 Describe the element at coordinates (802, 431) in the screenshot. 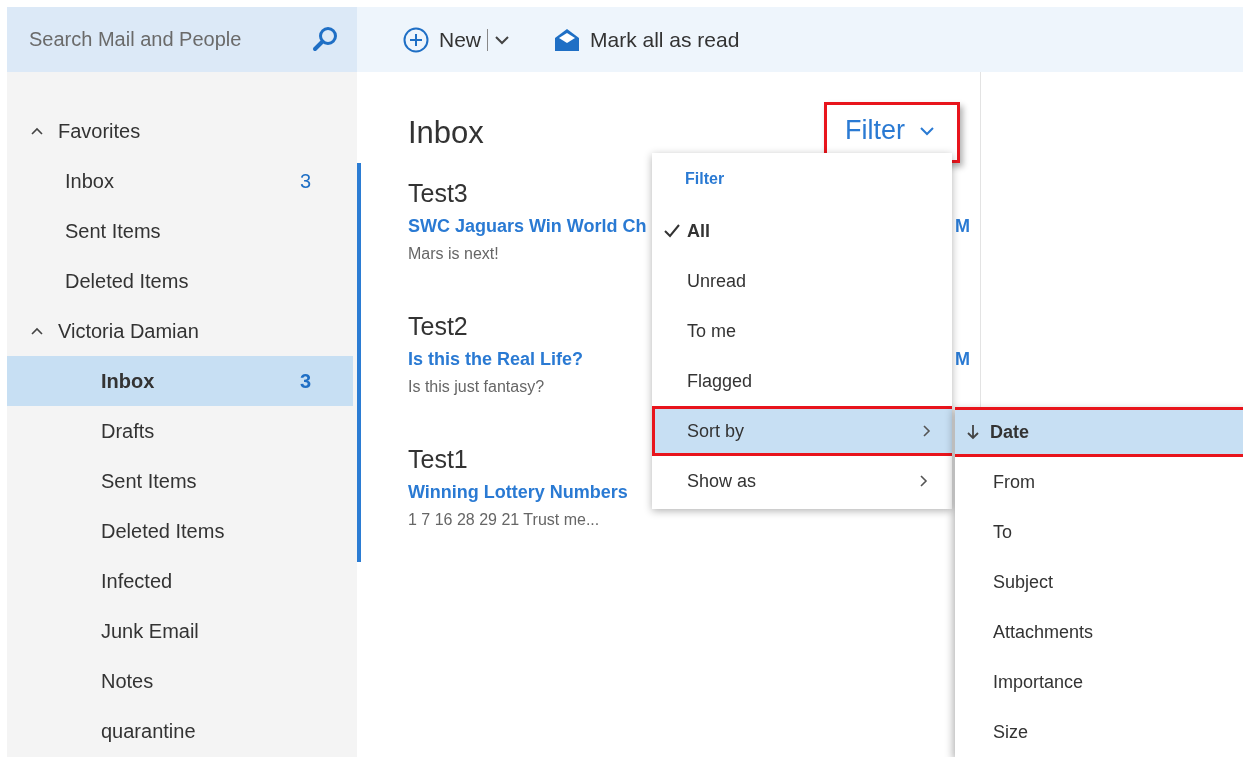

I see `menu-item: Sort by` at that location.